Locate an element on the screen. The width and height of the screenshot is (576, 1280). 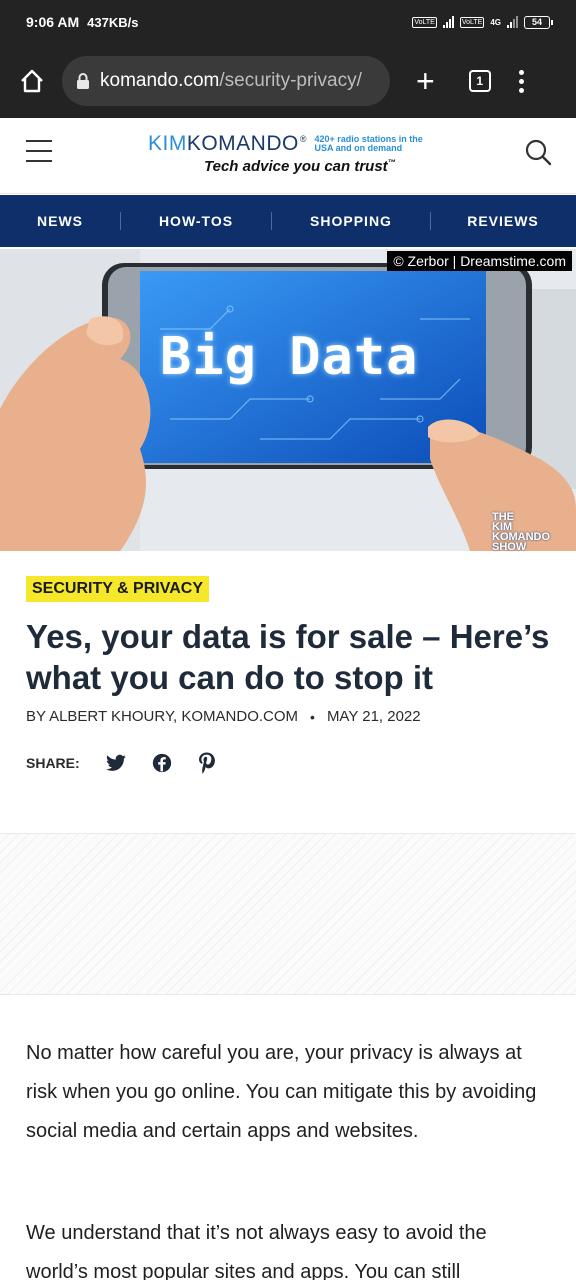
pinterest-icon is located at coordinates (207, 763).